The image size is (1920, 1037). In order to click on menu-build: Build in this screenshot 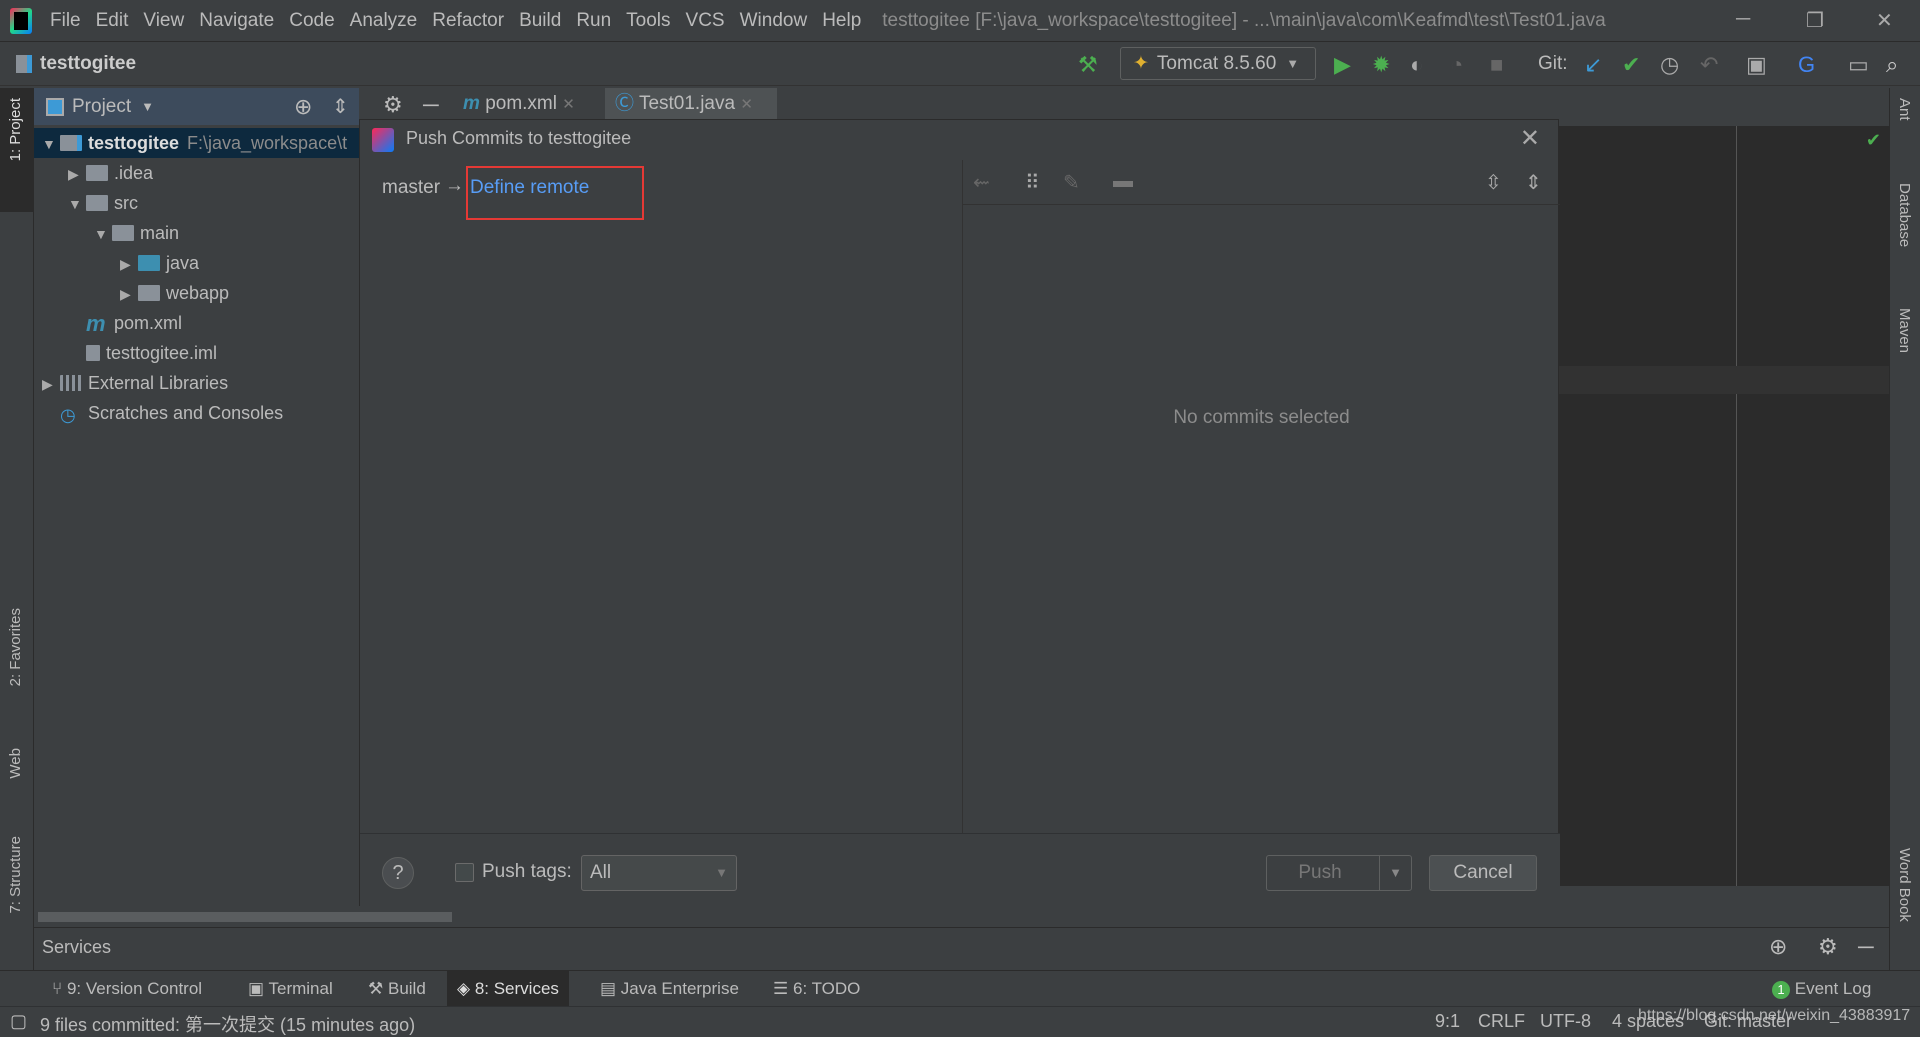, I will do `click(540, 21)`.